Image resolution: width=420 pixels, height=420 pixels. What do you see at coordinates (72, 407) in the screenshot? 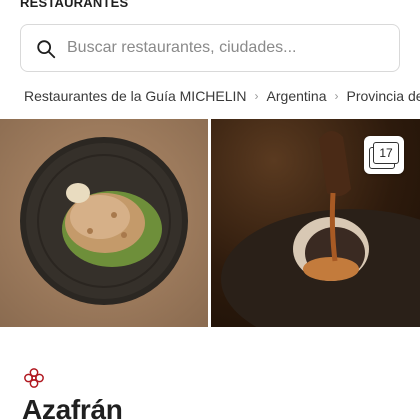
I see `restaurant-name: Azafrán` at bounding box center [72, 407].